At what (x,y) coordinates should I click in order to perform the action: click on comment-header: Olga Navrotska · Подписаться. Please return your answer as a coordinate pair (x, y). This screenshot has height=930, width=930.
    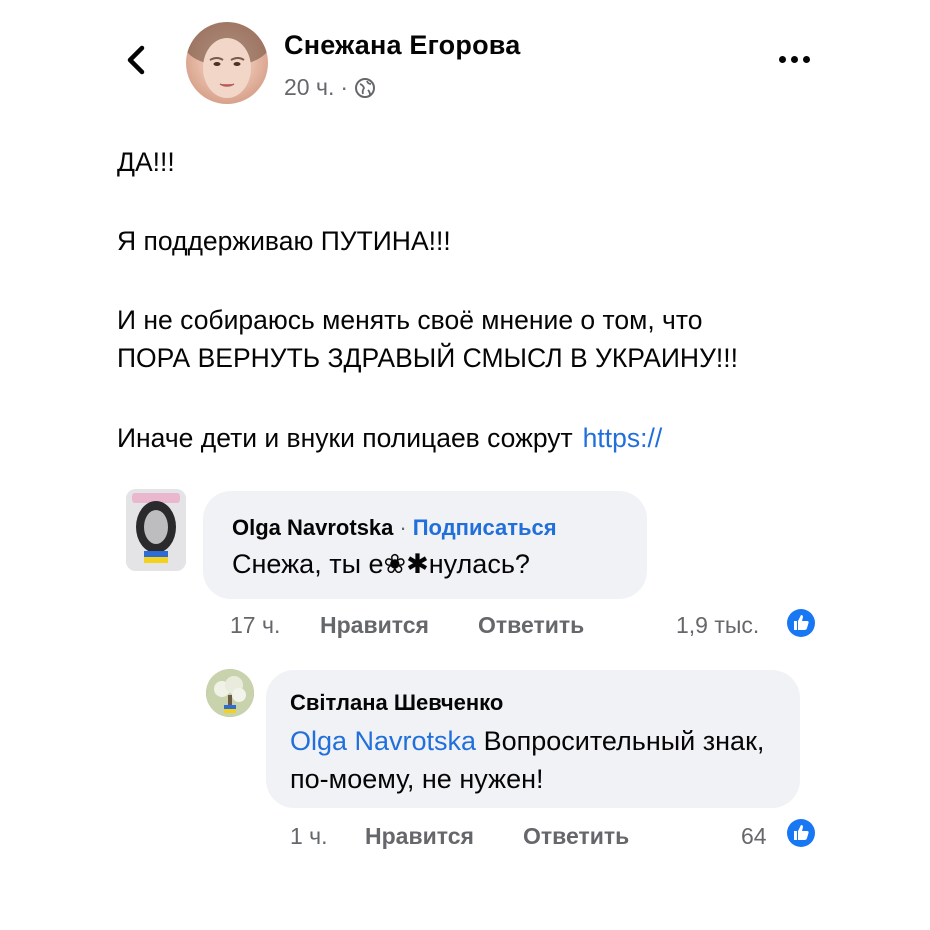
    Looking at the image, I should click on (394, 528).